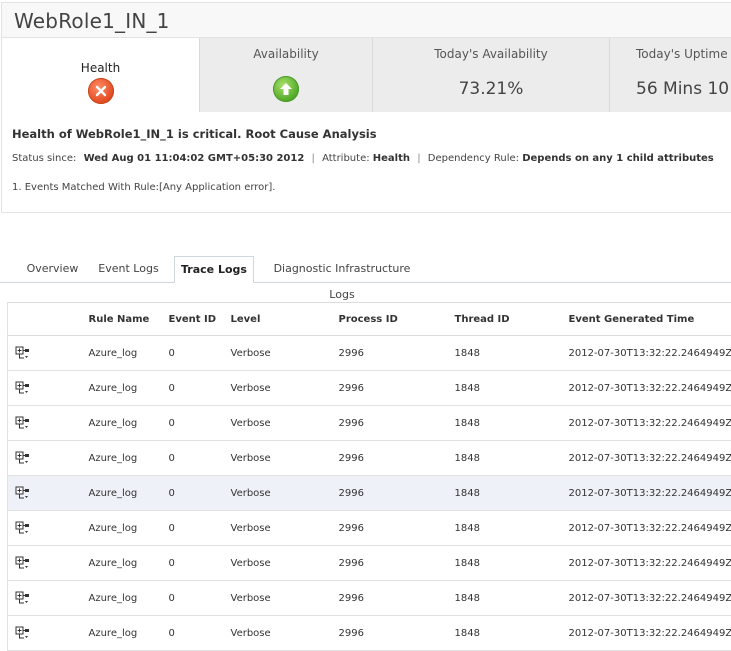  What do you see at coordinates (649, 319) in the screenshot?
I see `column-header-event-generated-time: Event Generated Time` at bounding box center [649, 319].